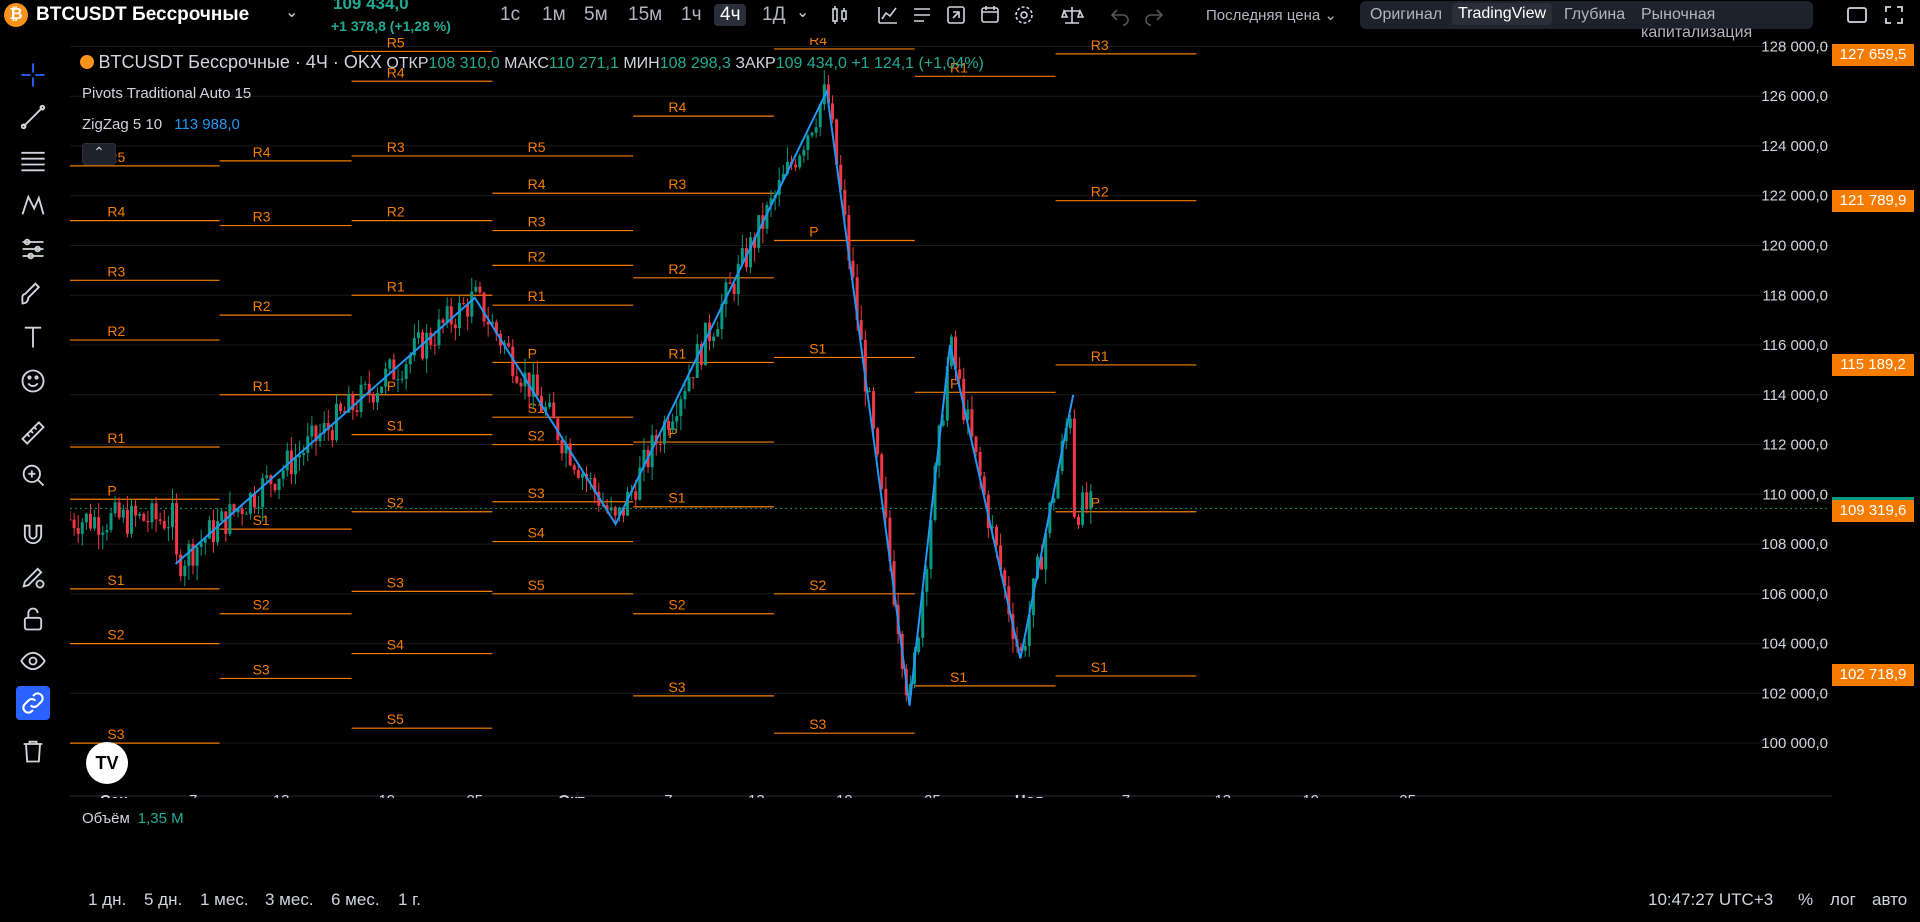  Describe the element at coordinates (33, 751) in the screenshot. I see `trash-icon` at that location.